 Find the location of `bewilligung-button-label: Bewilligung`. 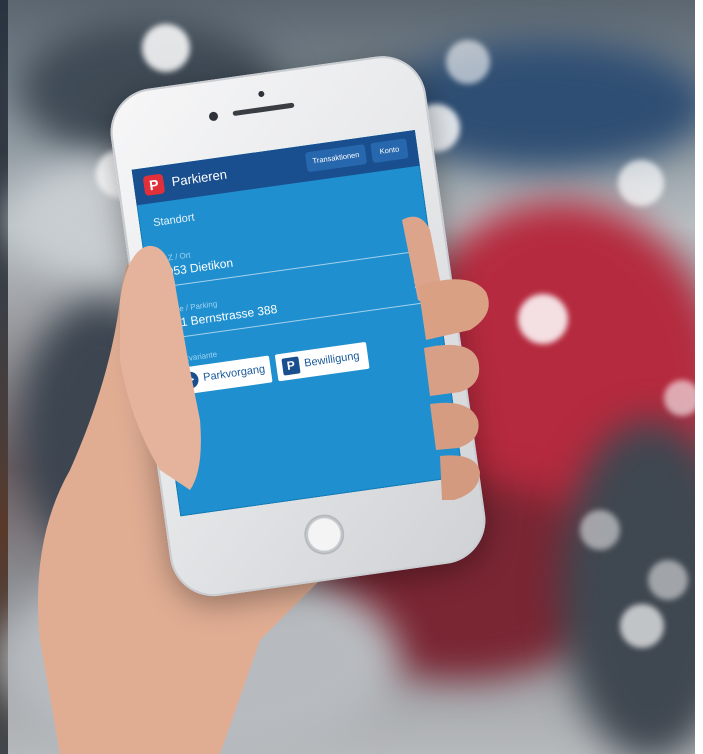

bewilligung-button-label: Bewilligung is located at coordinates (332, 359).